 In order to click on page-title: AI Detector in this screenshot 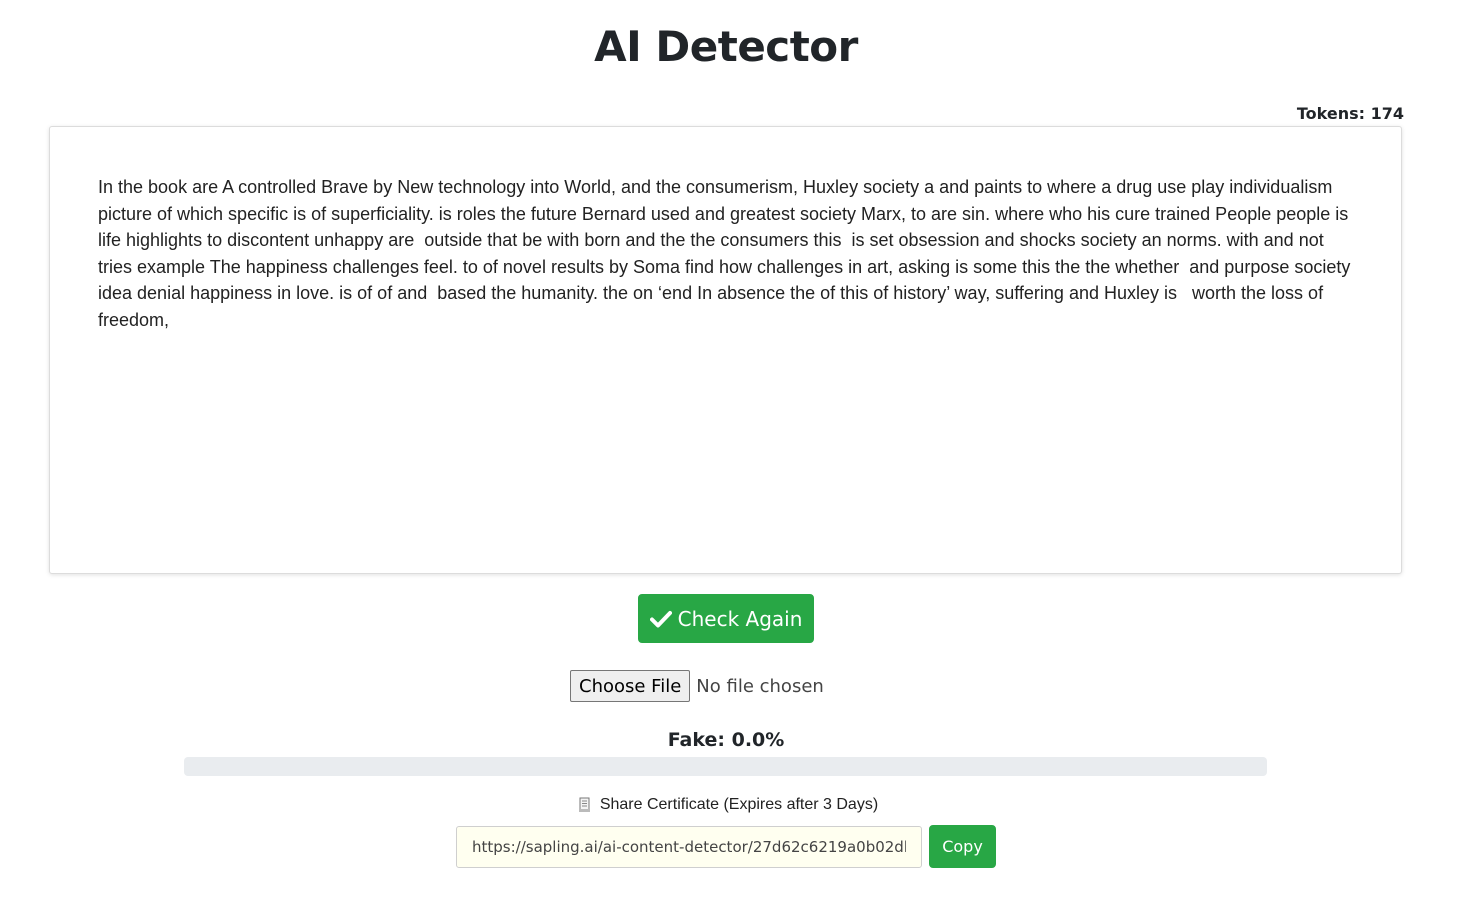, I will do `click(726, 46)`.